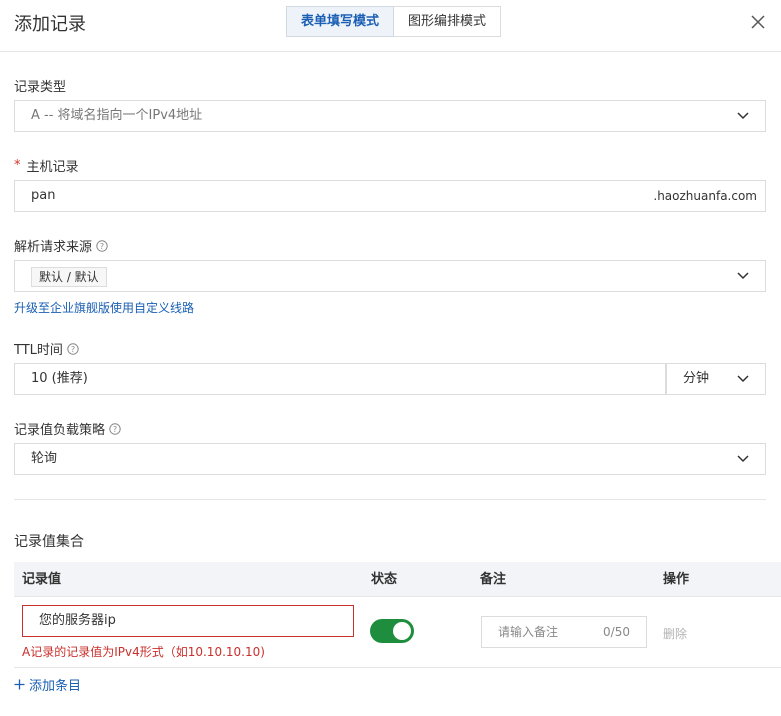 The height and width of the screenshot is (716, 781). Describe the element at coordinates (46, 166) in the screenshot. I see `host-record-label: * 主机记录` at that location.